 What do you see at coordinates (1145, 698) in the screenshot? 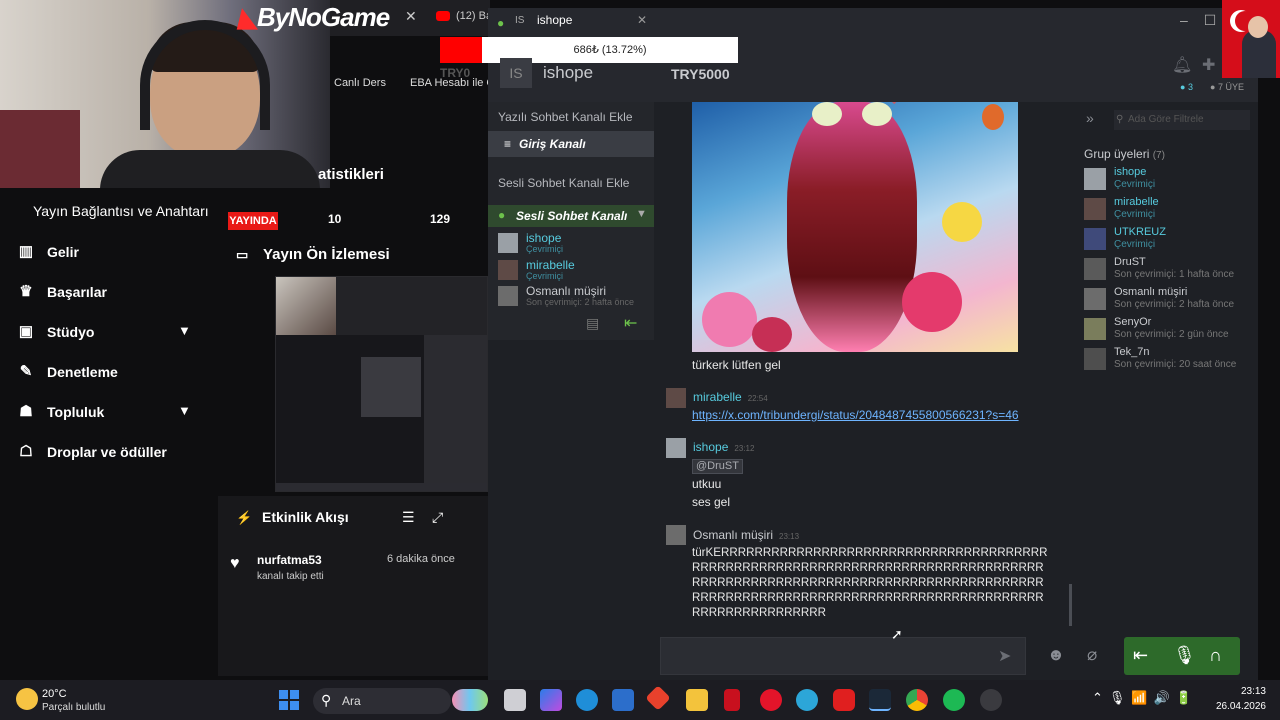
I see `system-tray: ⌃🎙︎📶🔊🔋` at bounding box center [1145, 698].